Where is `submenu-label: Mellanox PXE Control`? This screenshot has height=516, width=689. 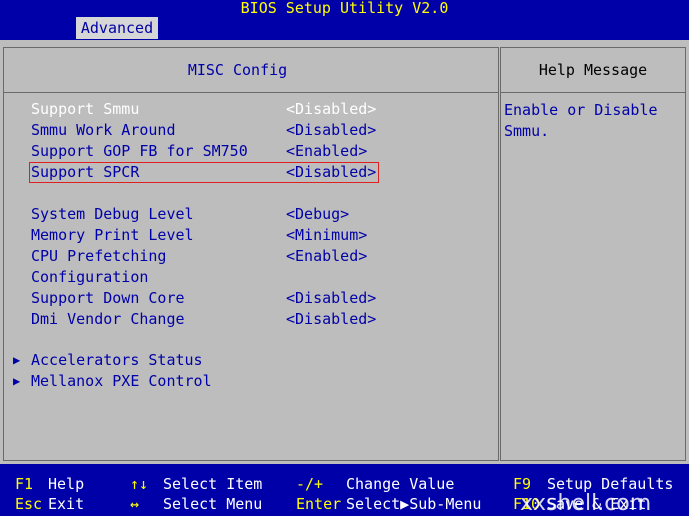 submenu-label: Mellanox PXE Control is located at coordinates (121, 381).